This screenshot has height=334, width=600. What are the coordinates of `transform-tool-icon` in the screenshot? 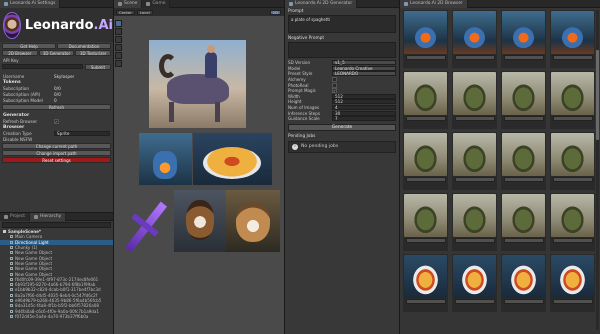 It's located at (118, 63).